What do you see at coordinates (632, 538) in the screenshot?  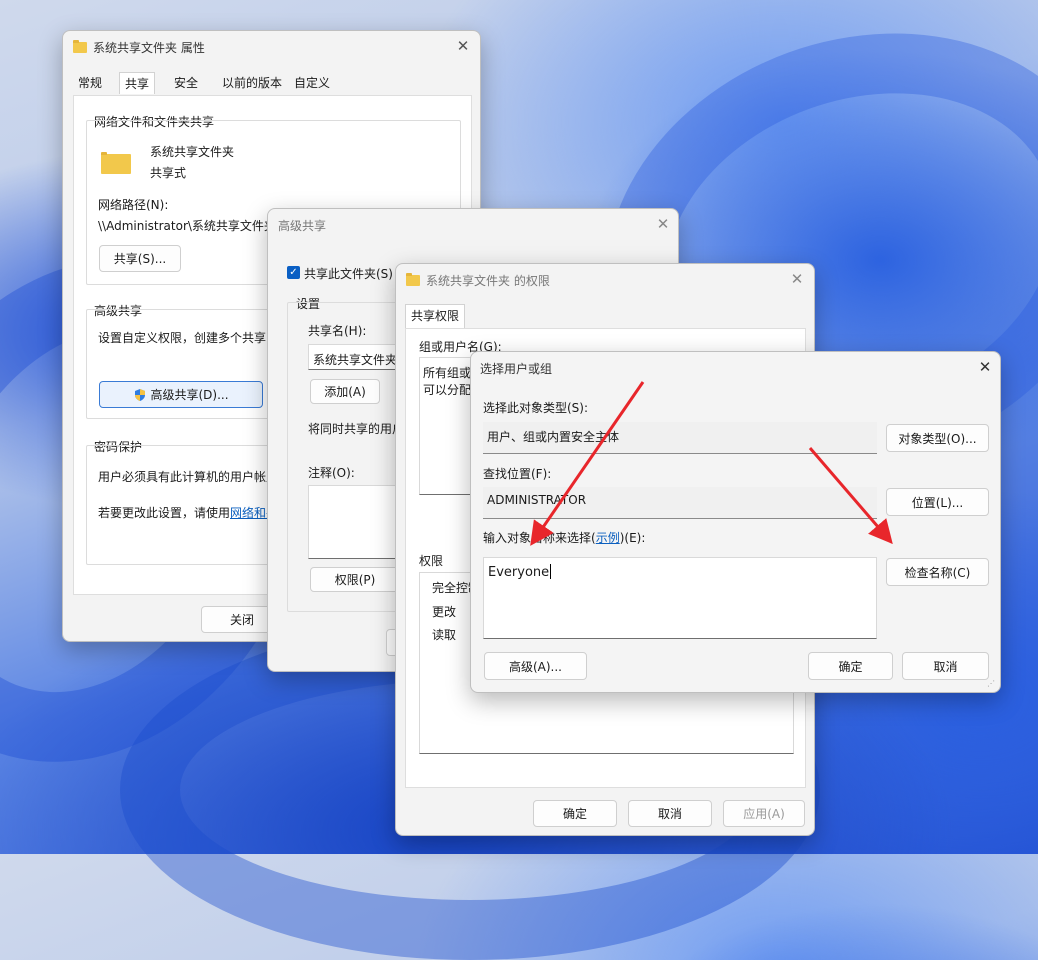 I see `enter-label-suffix: )(E):` at bounding box center [632, 538].